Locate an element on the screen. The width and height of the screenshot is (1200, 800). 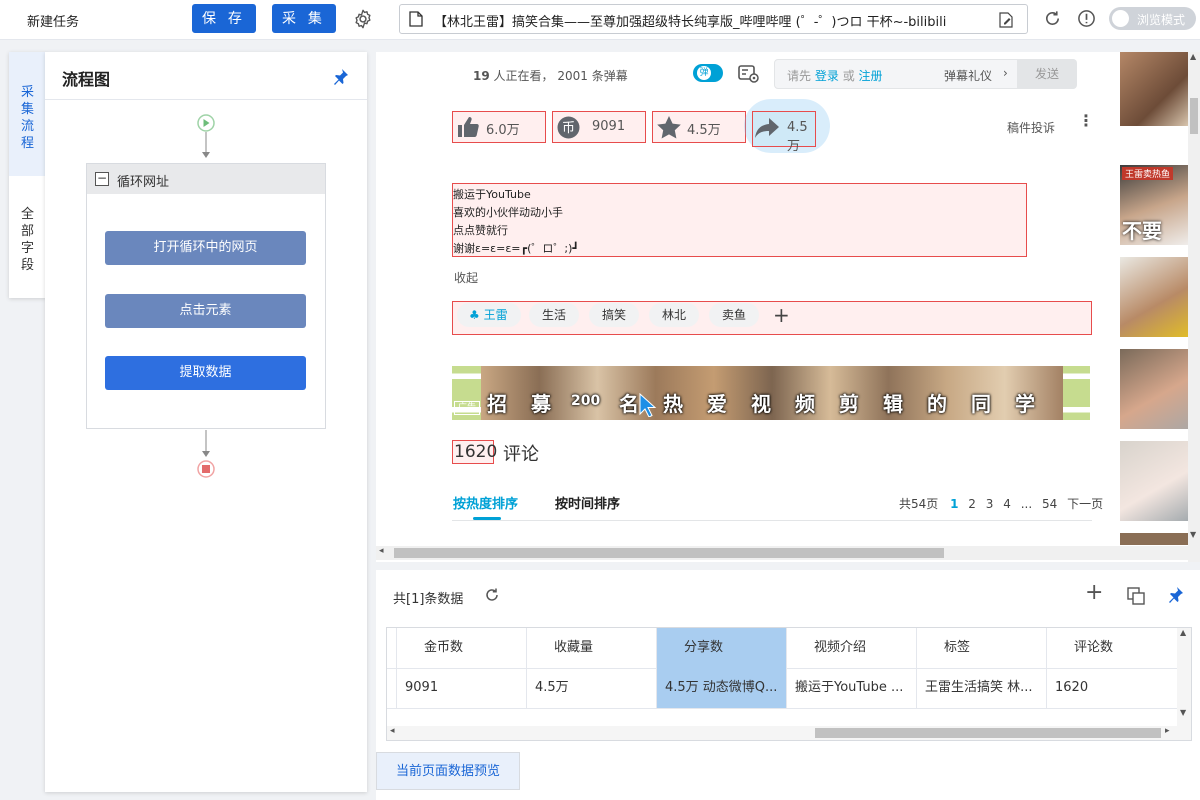
recruit-banner-ad: 广告 招 募 200 名 热 爱 视 频 剪 辑 的 同 学 is located at coordinates (771, 393).